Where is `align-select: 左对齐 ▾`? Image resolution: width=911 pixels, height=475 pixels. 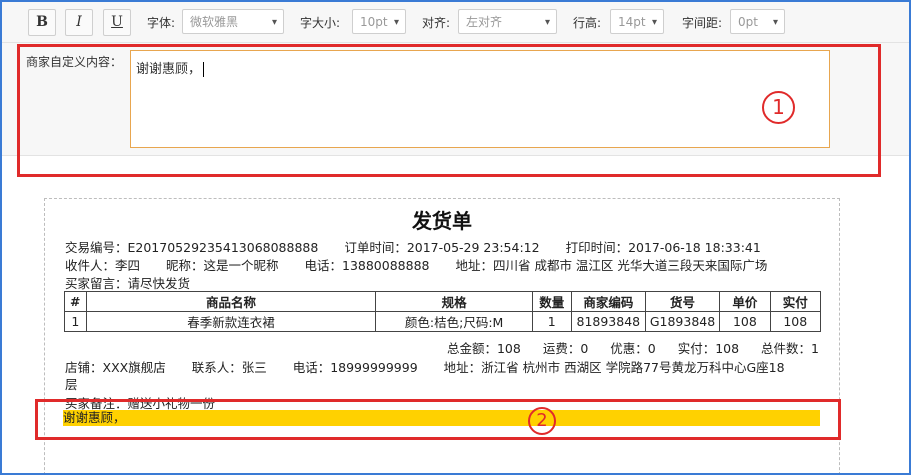
align-select: 左对齐 ▾ is located at coordinates (507, 21).